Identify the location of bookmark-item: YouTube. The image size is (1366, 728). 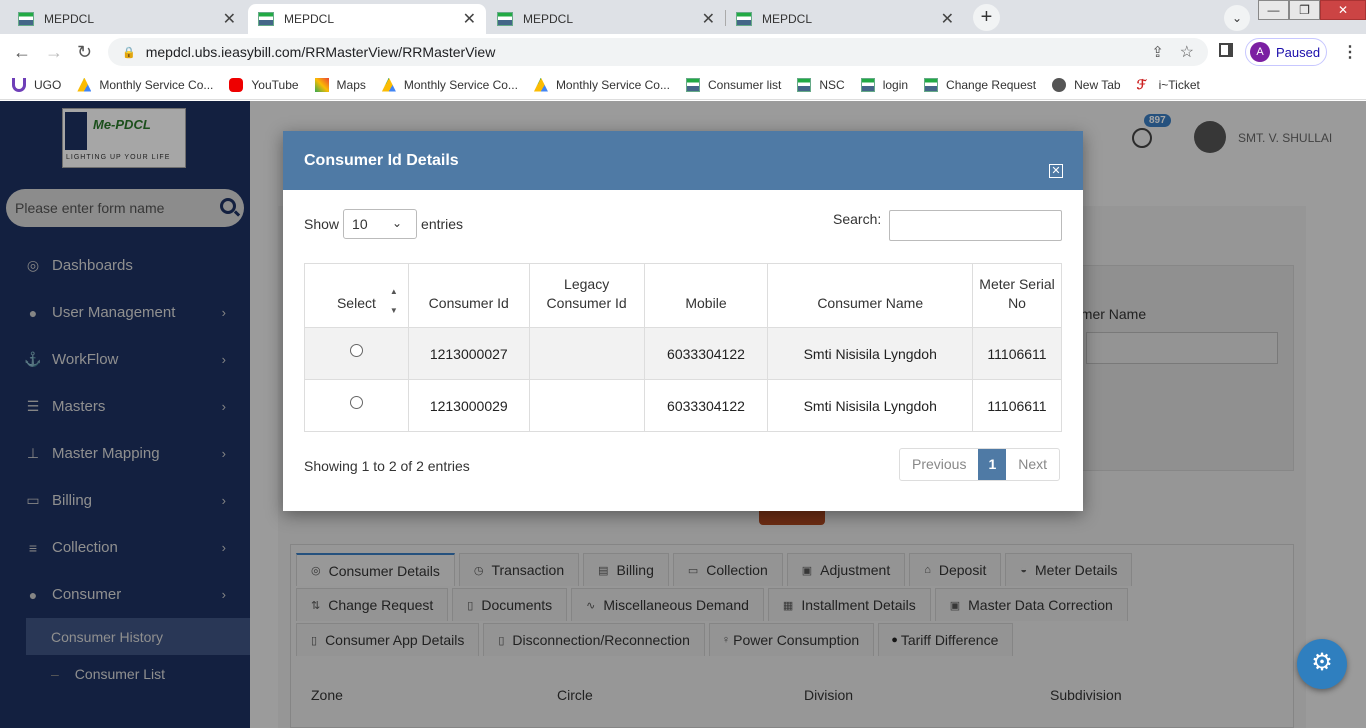
(264, 84).